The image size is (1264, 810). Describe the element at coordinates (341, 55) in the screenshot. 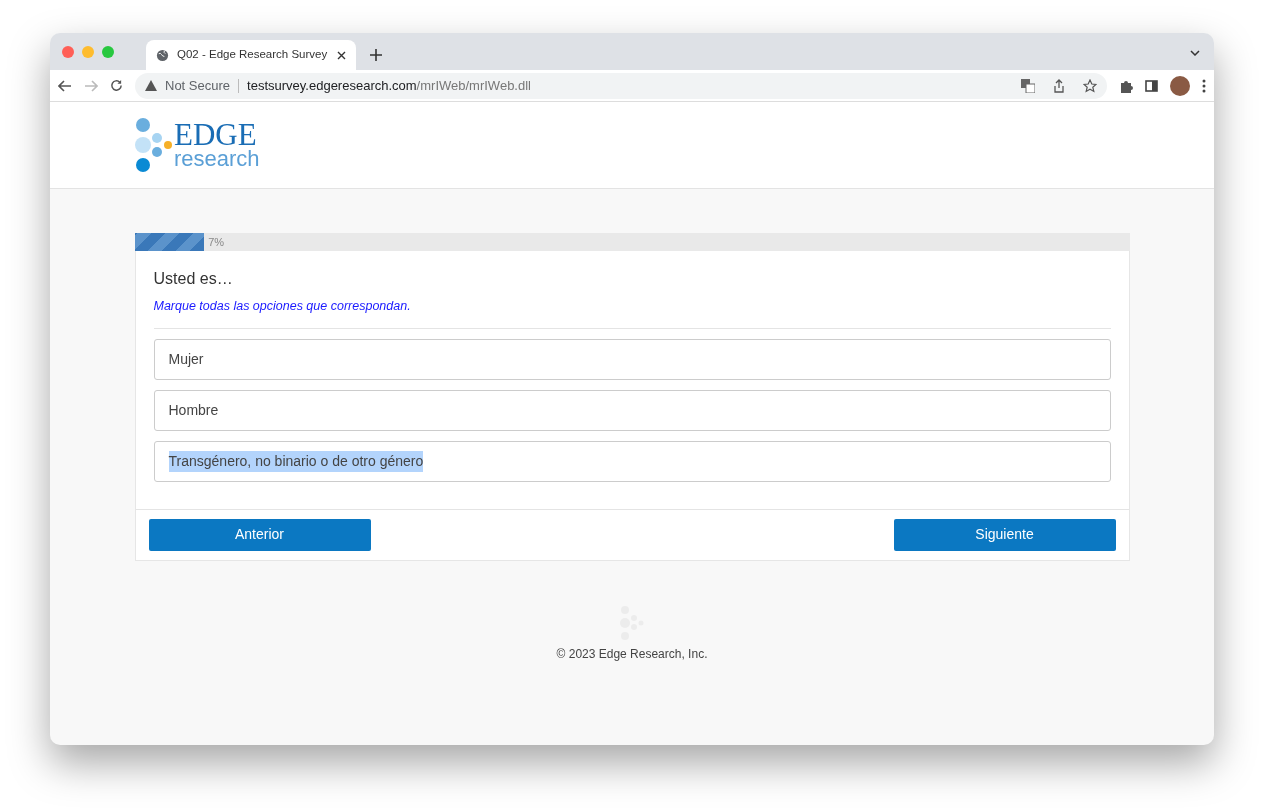

I see `close-tab-icon` at that location.